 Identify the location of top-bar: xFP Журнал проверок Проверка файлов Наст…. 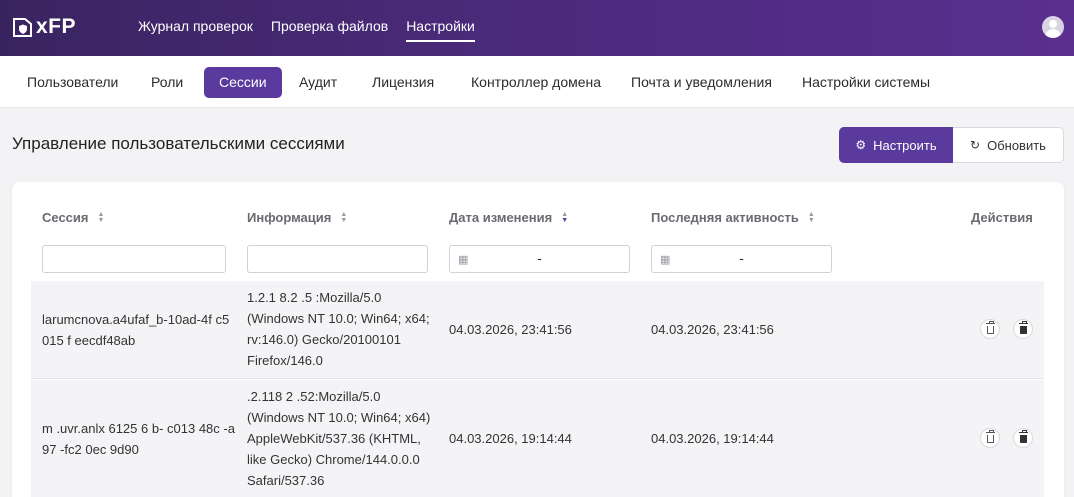
(537, 28).